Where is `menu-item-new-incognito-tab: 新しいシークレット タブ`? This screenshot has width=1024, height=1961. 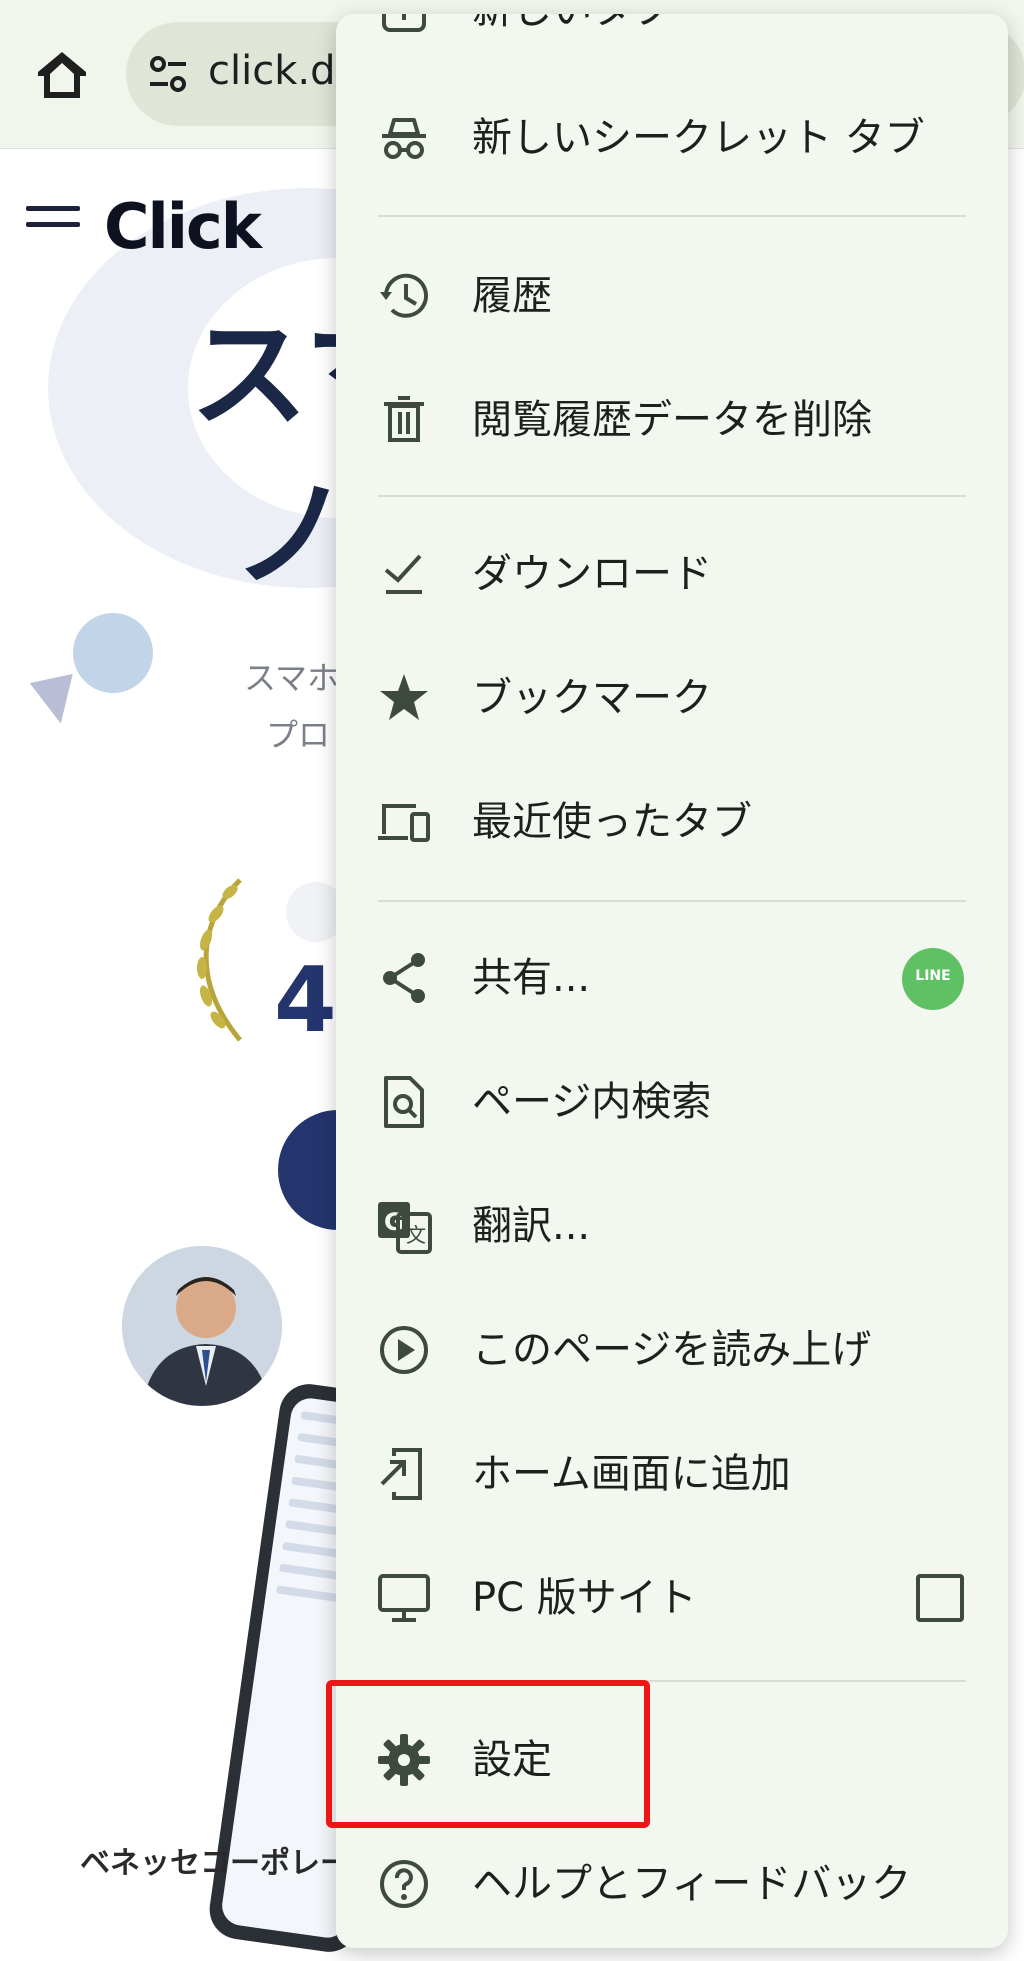 menu-item-new-incognito-tab: 新しいシークレット タブ is located at coordinates (672, 138).